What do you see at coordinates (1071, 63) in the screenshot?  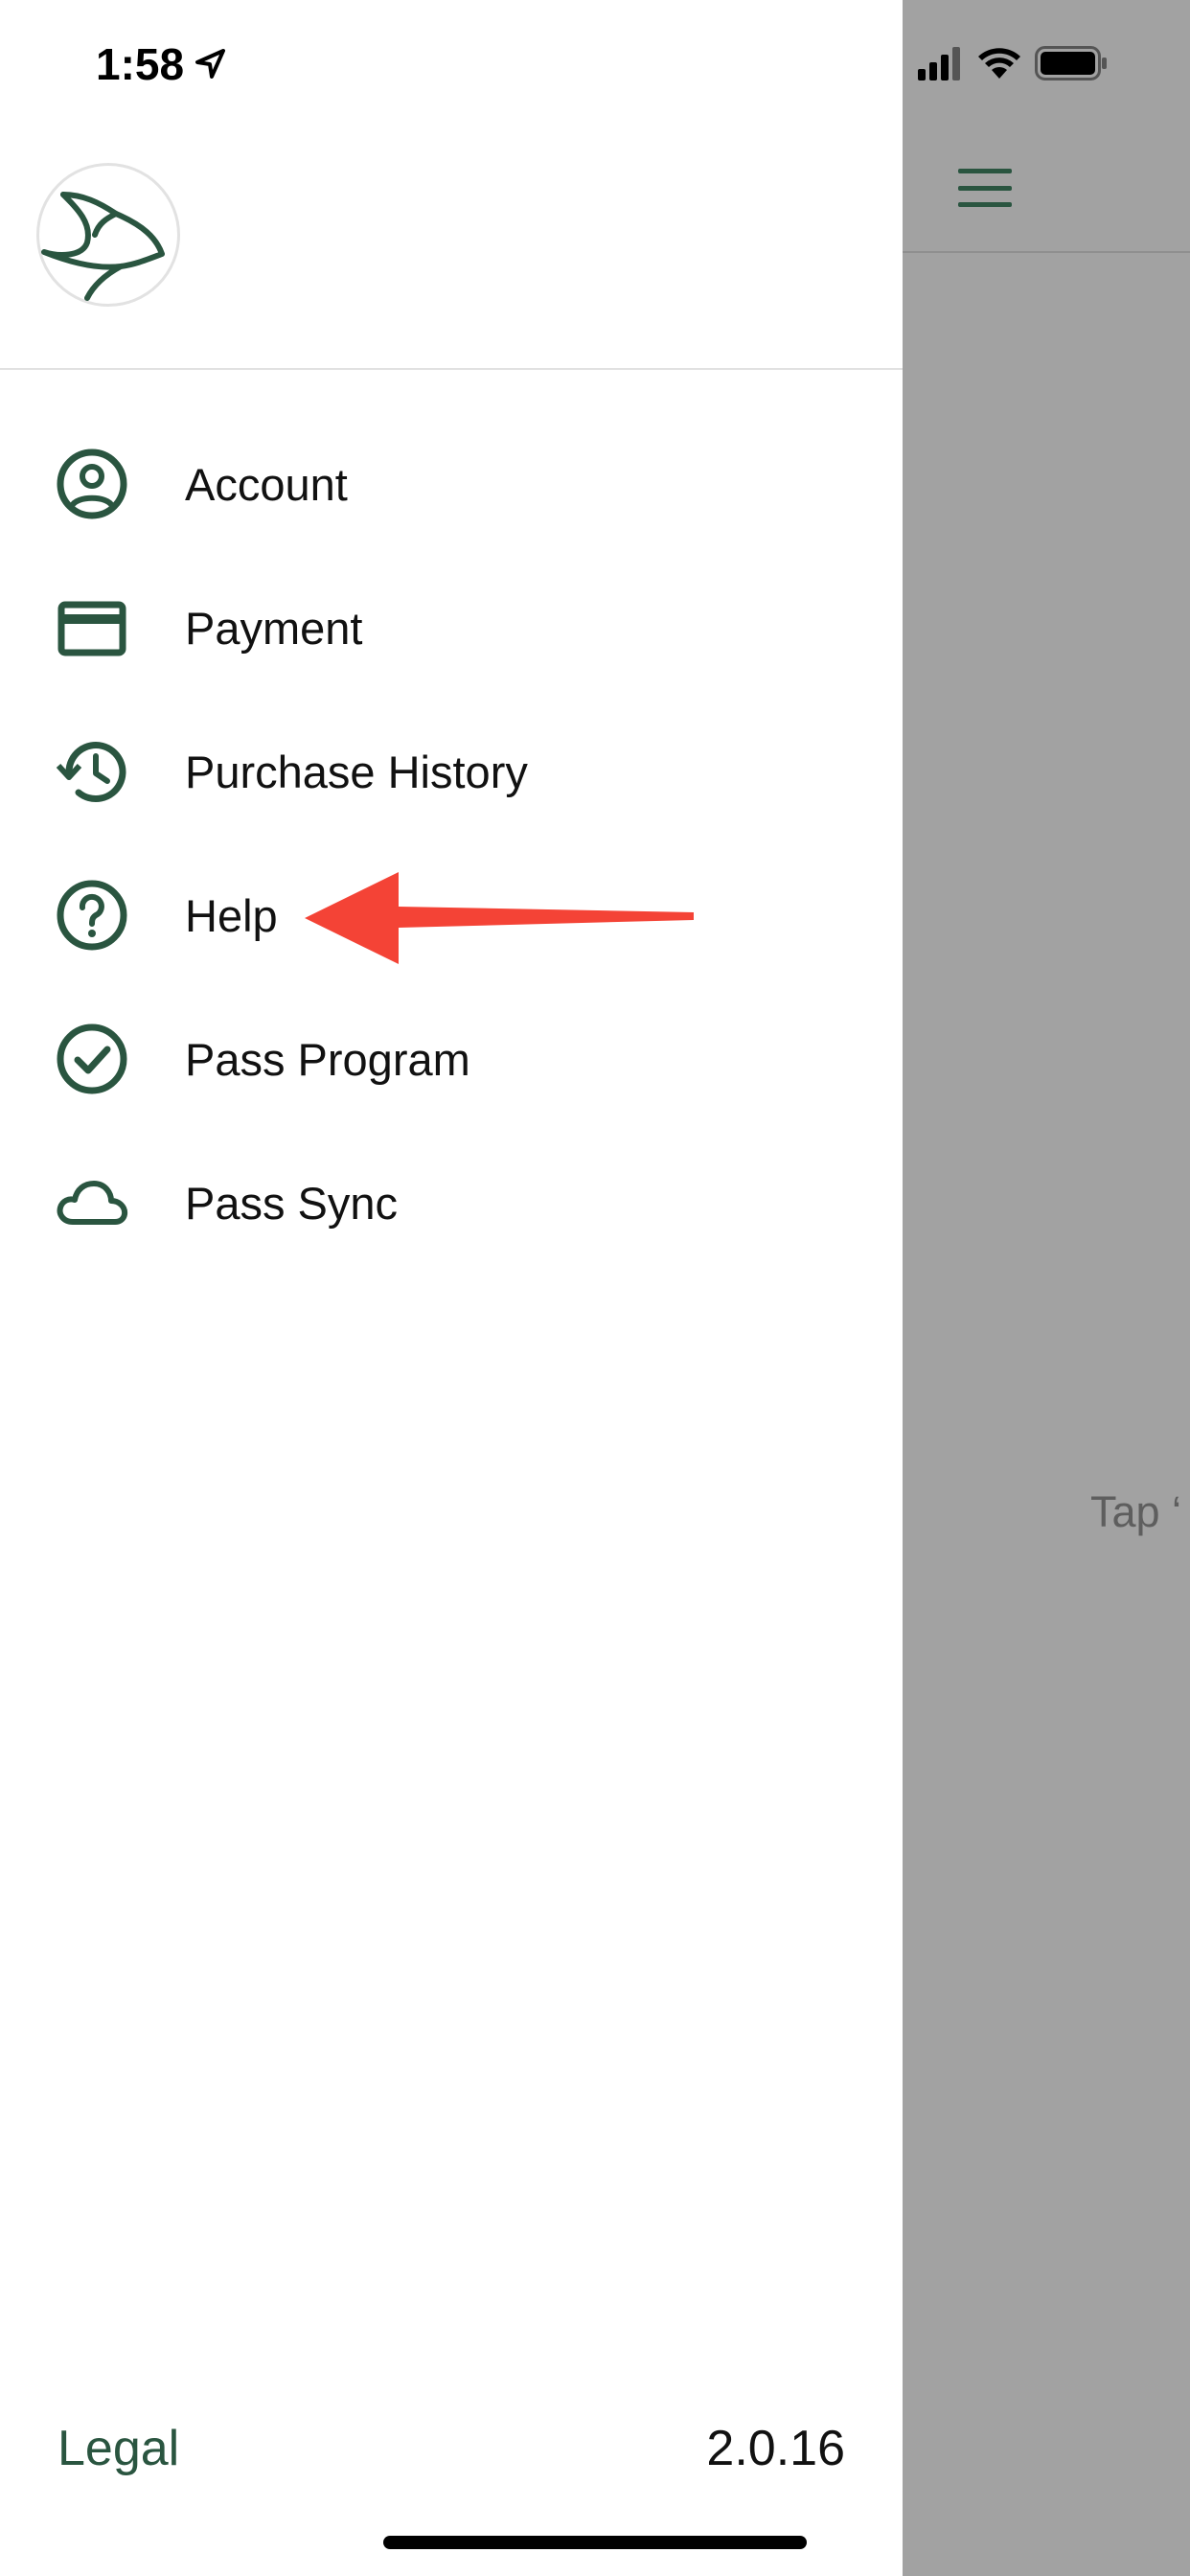 I see `battery-icon` at bounding box center [1071, 63].